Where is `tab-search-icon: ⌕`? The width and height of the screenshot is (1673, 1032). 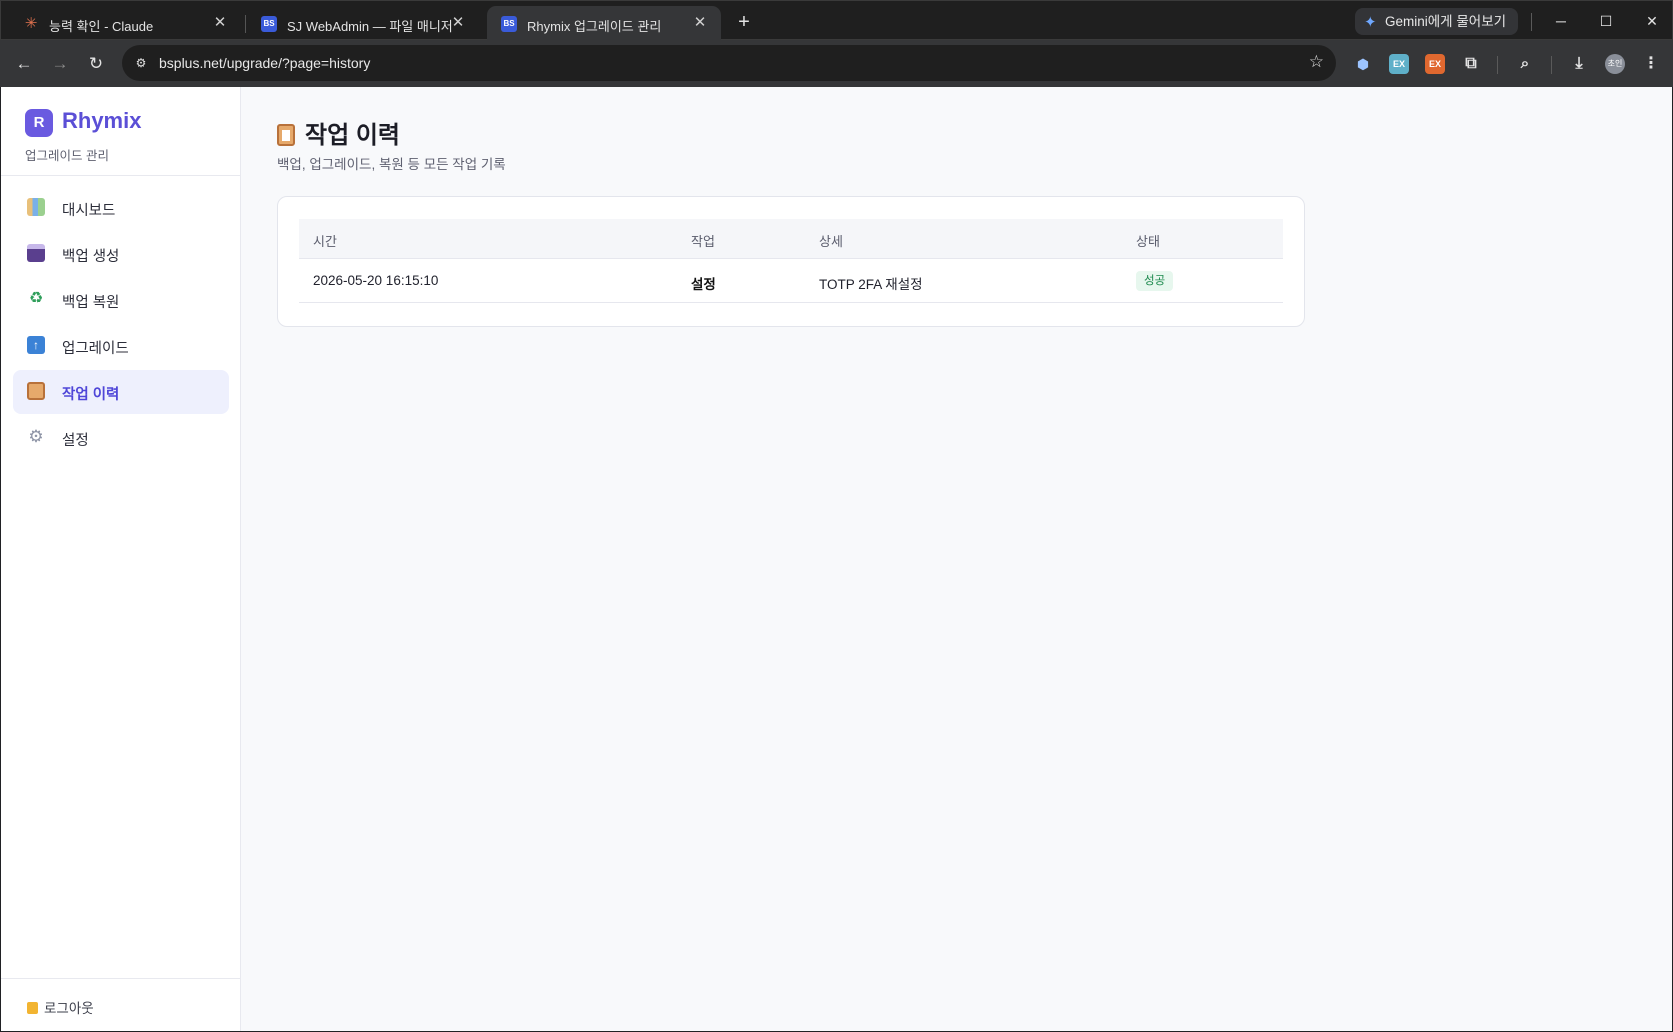
tab-search-icon: ⌕ is located at coordinates (1525, 64).